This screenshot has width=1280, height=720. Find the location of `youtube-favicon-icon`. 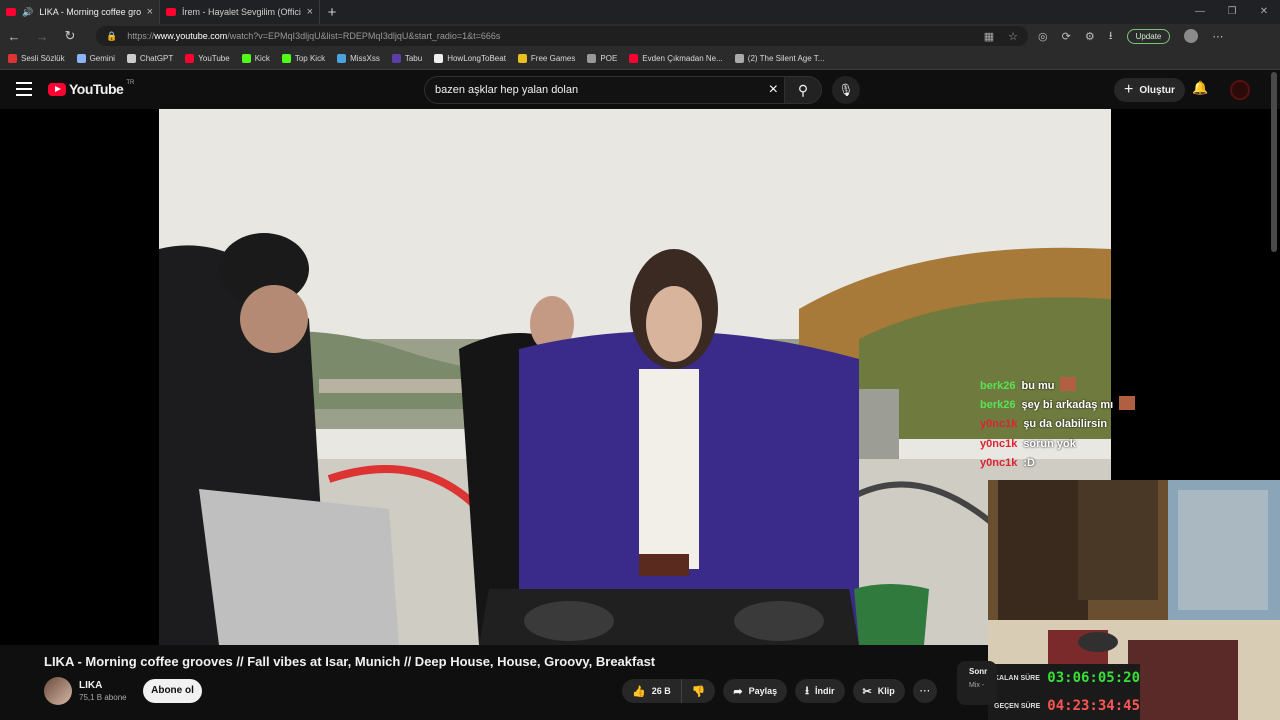

youtube-favicon-icon is located at coordinates (11, 12).